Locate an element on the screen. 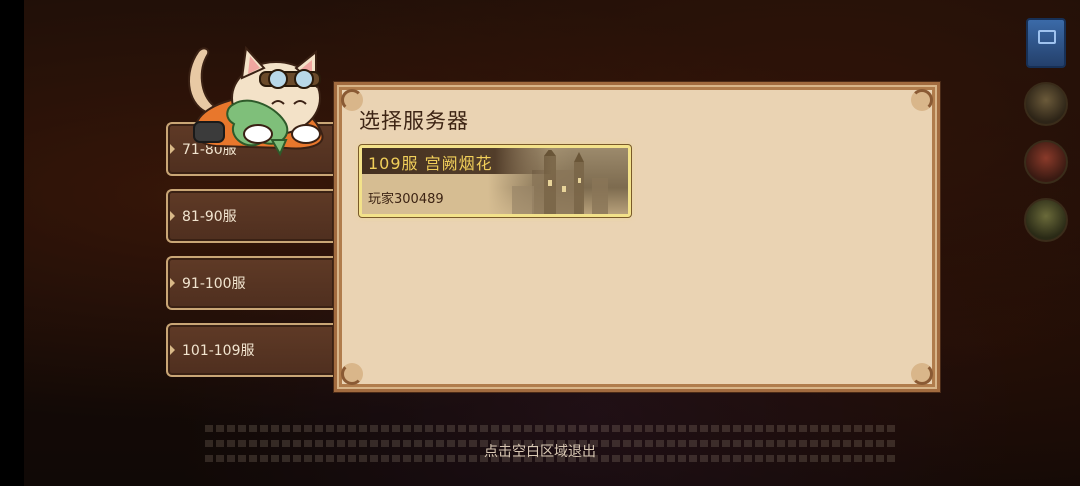 This screenshot has height=486, width=1080. exit-hint: 点击空白区域退出 is located at coordinates (540, 452).